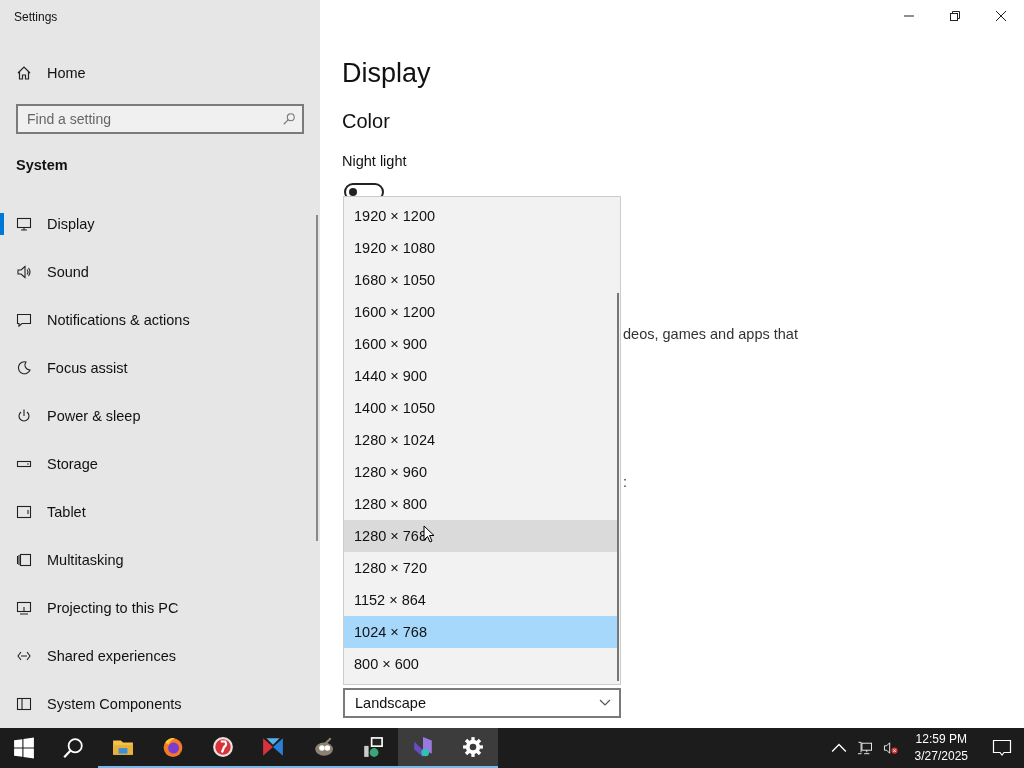 This screenshot has width=1024, height=768. Describe the element at coordinates (864, 748) in the screenshot. I see `network-icon` at that location.